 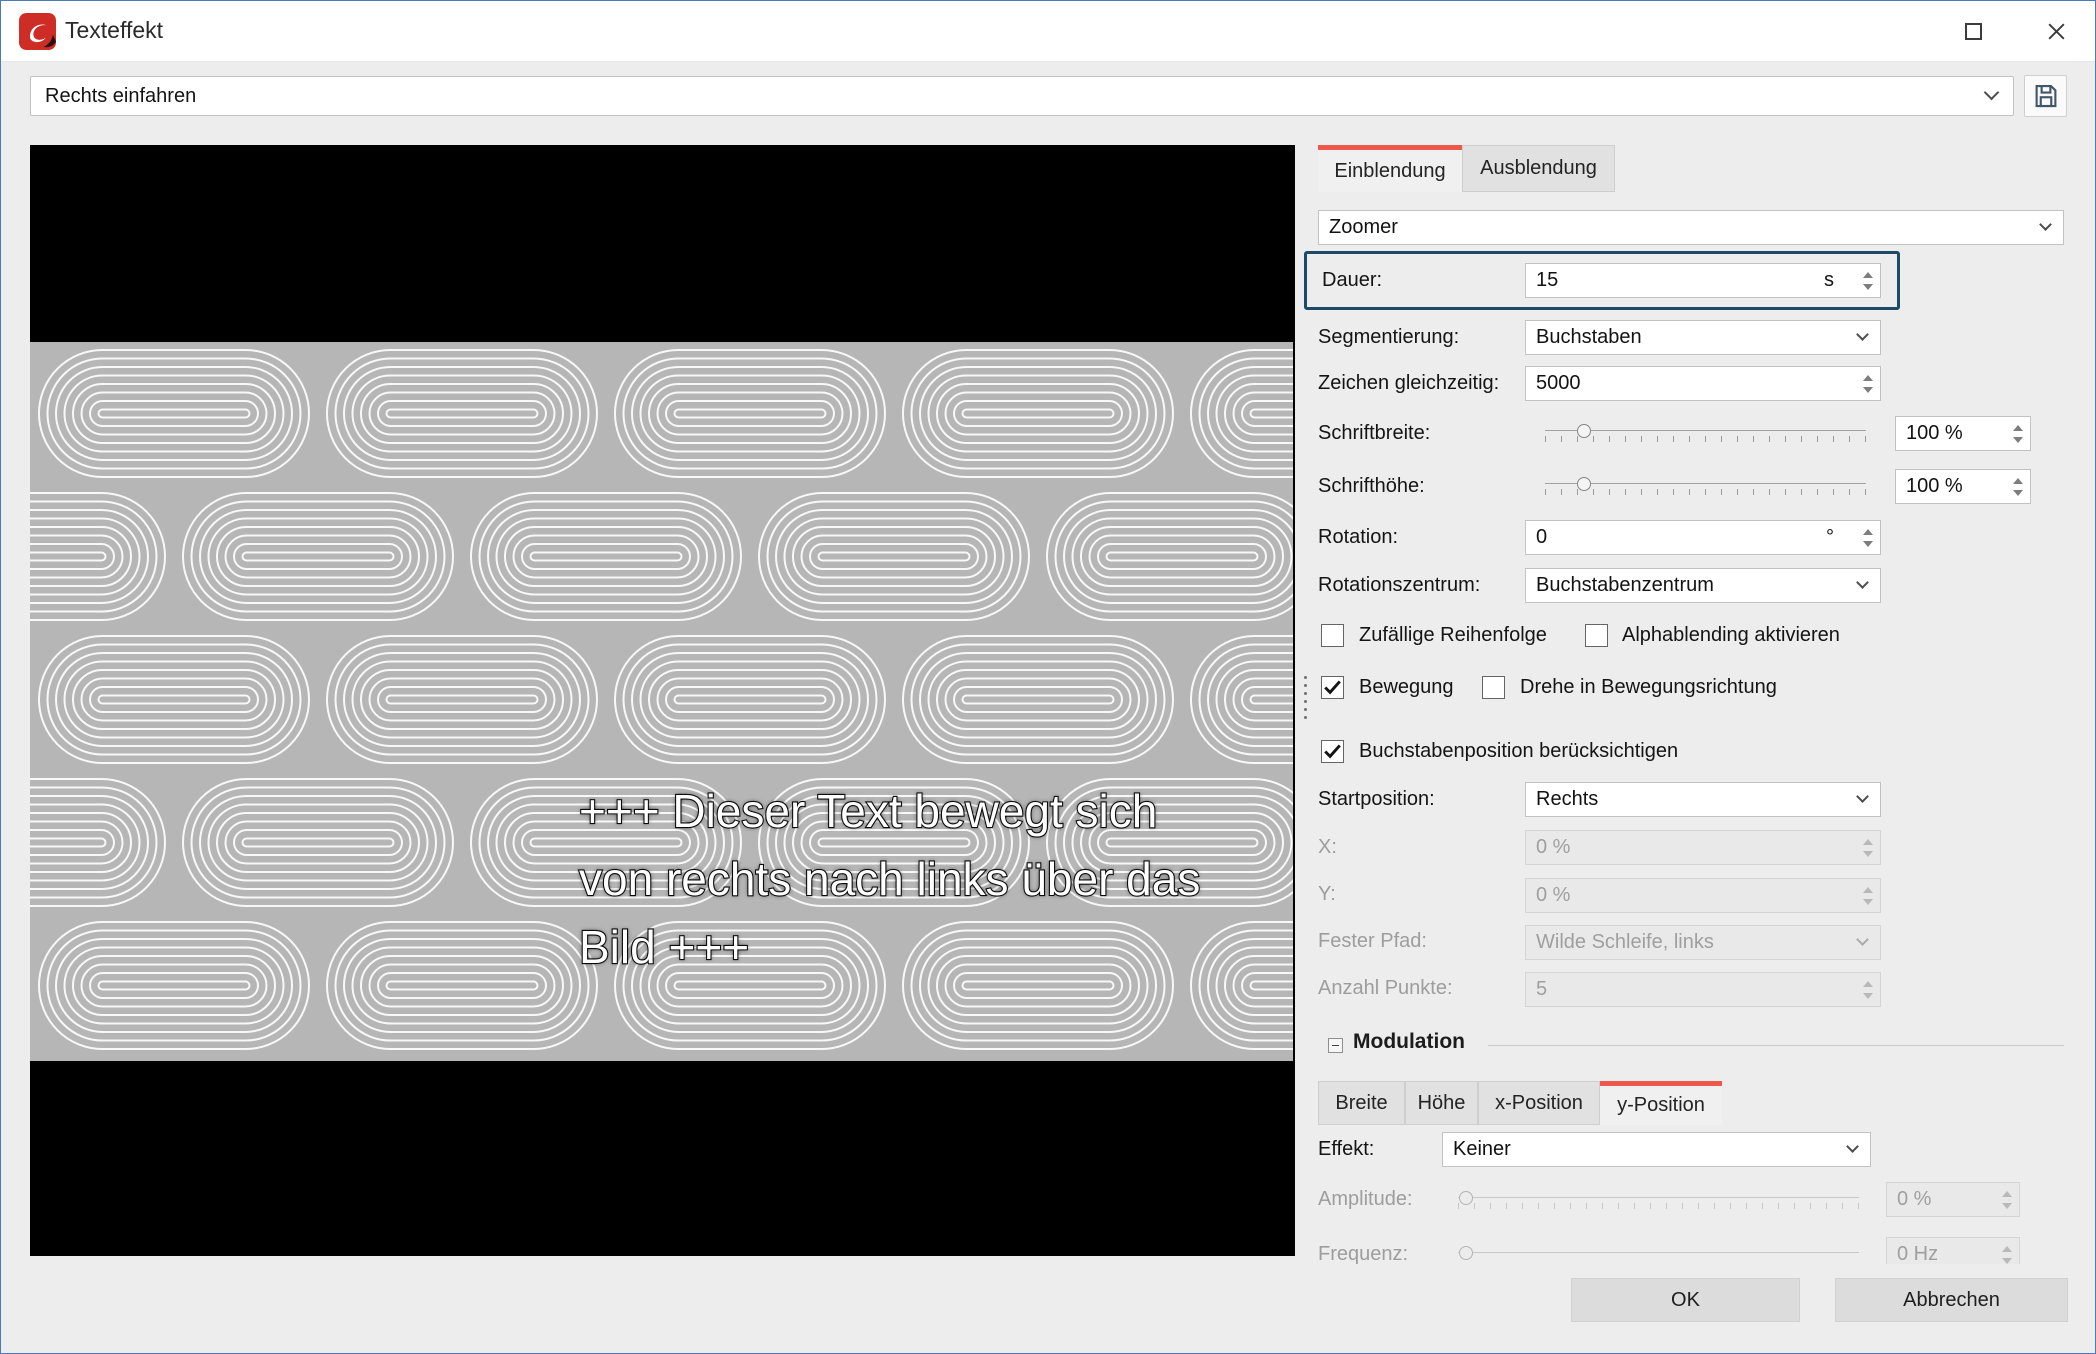 I want to click on dauer-label: Dauer:, so click(x=1352, y=280).